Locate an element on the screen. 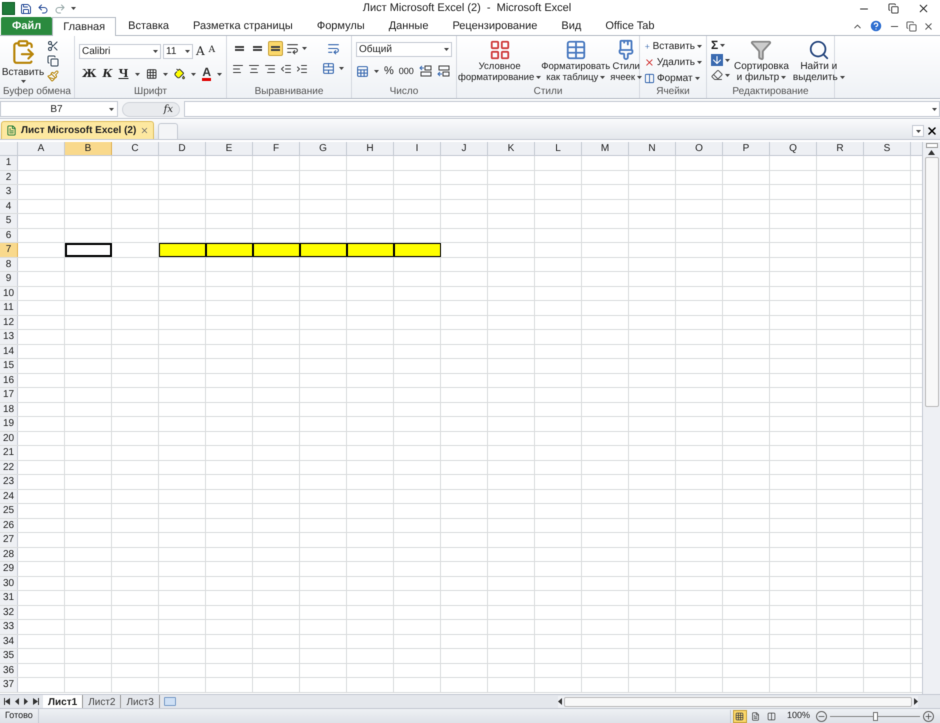 Image resolution: width=940 pixels, height=723 pixels. styles-button: Стили ячеек is located at coordinates (626, 61).